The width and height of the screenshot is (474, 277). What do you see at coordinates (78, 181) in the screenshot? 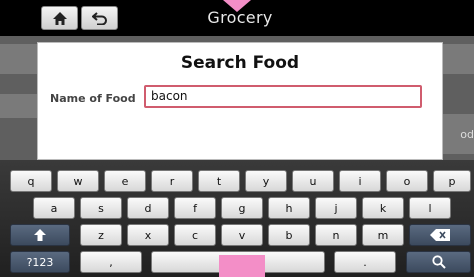
I see `key-w: w` at bounding box center [78, 181].